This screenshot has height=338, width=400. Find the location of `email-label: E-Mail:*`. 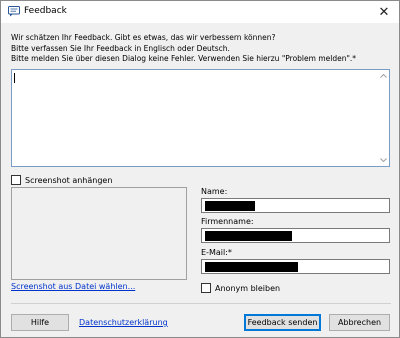

email-label: E-Mail:* is located at coordinates (216, 252).